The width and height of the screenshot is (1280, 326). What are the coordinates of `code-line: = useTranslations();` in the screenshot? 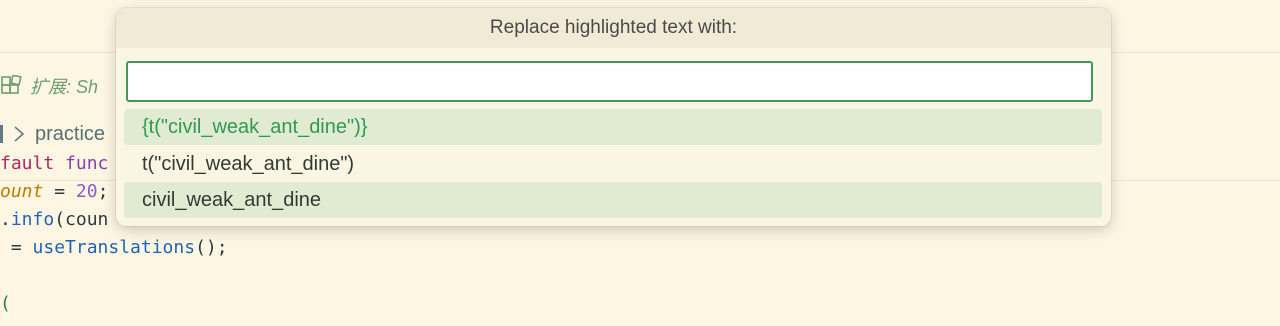 It's located at (114, 248).